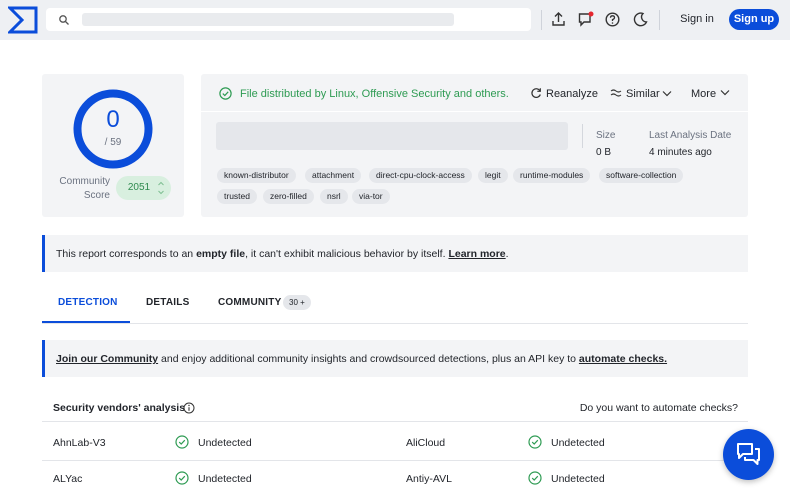  I want to click on help-icon, so click(612, 19).